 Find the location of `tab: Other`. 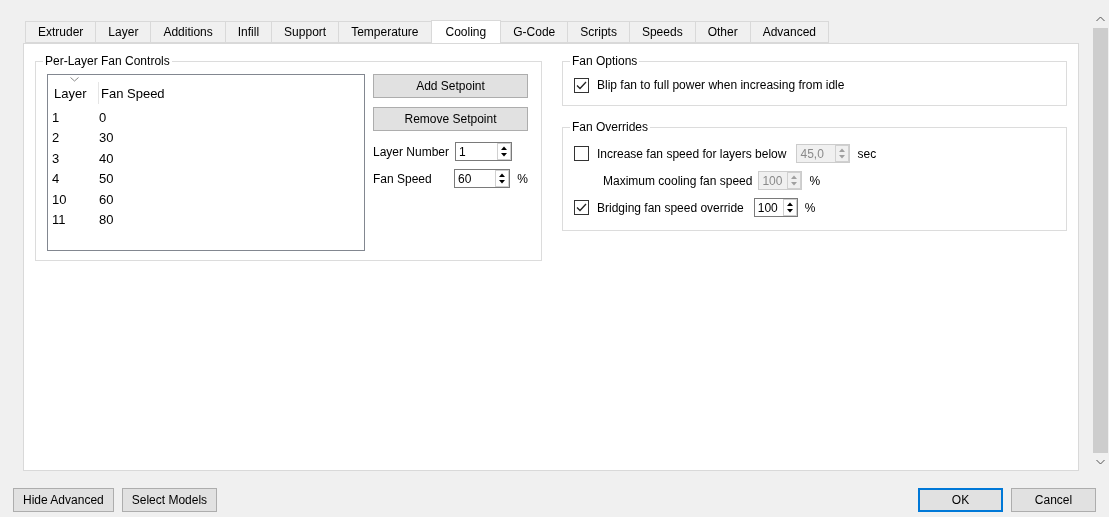

tab: Other is located at coordinates (722, 32).